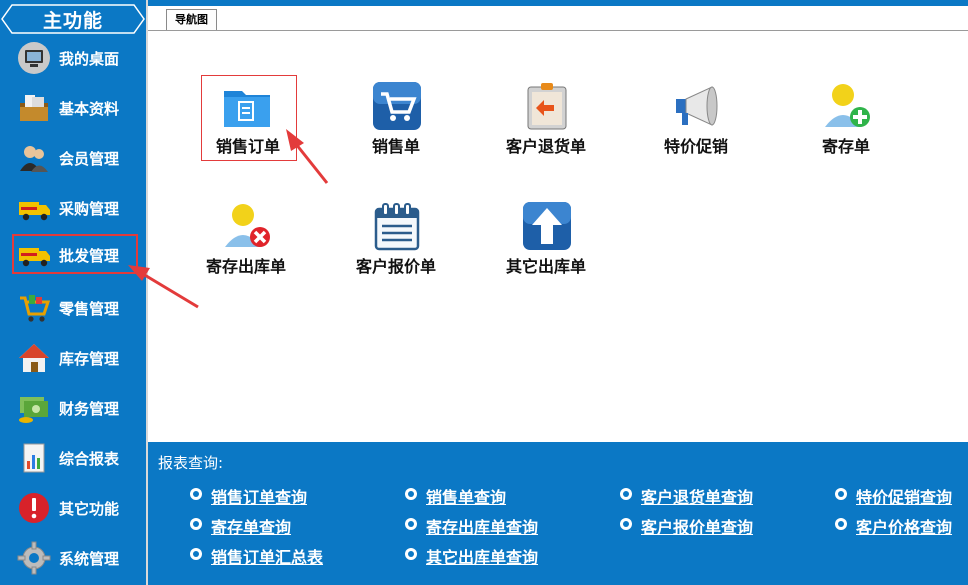  I want to click on app-sales-order: 销售订单, so click(222, 121).